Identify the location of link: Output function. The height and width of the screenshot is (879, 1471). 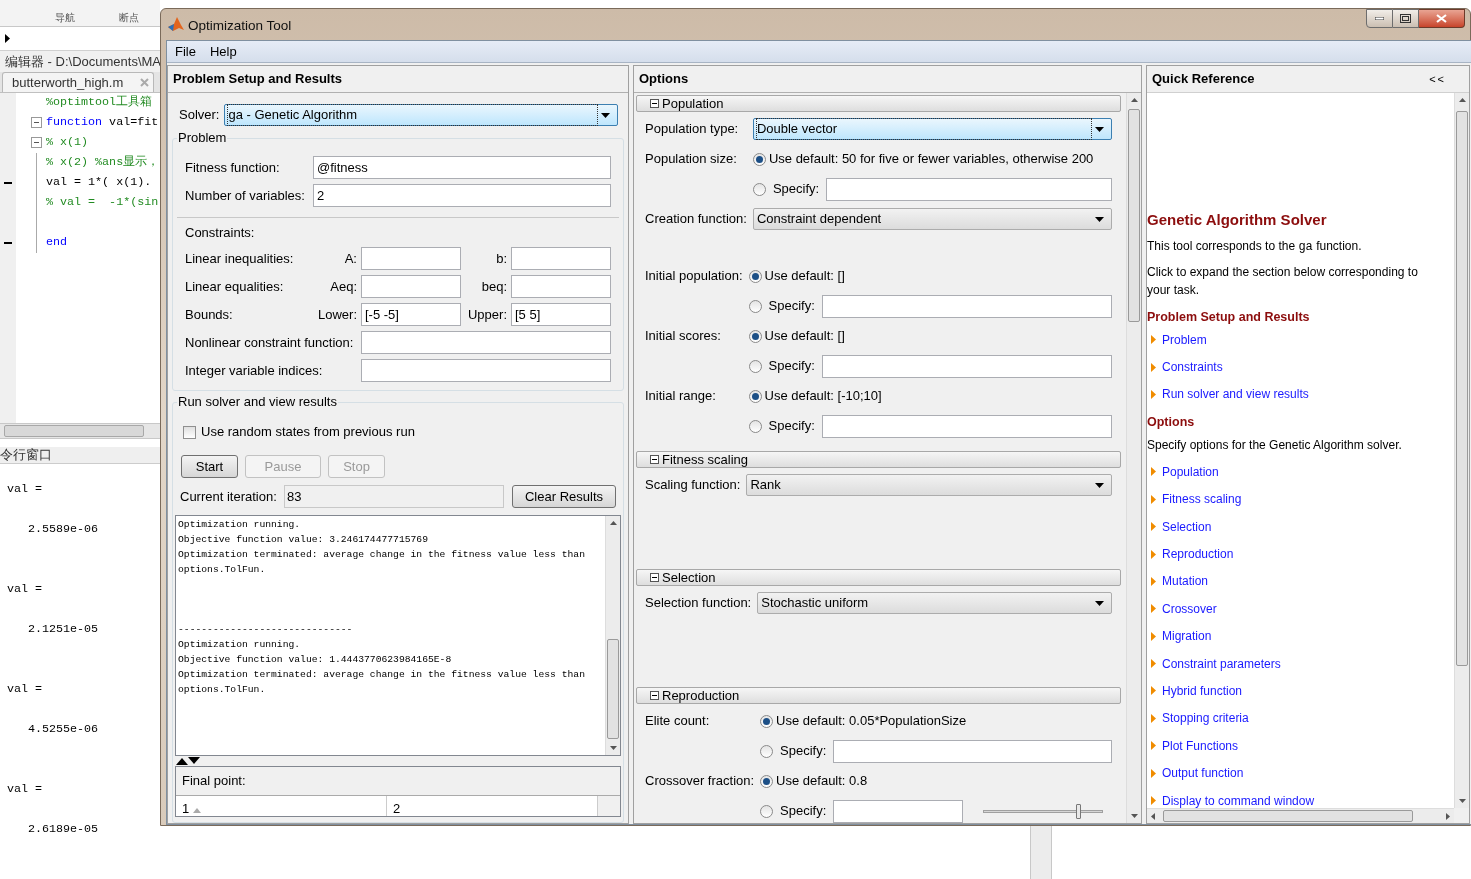
(1203, 773).